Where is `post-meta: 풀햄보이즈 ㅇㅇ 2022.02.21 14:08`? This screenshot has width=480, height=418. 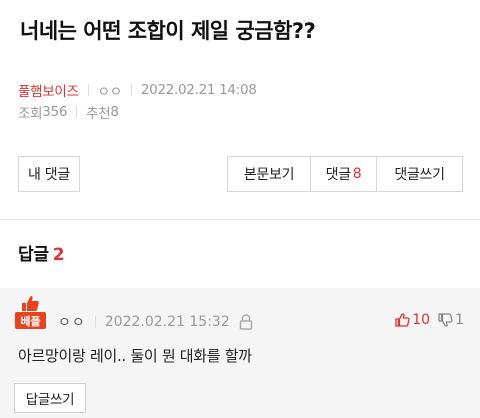 post-meta: 풀햄보이즈 ㅇㅇ 2022.02.21 14:08 is located at coordinates (137, 90).